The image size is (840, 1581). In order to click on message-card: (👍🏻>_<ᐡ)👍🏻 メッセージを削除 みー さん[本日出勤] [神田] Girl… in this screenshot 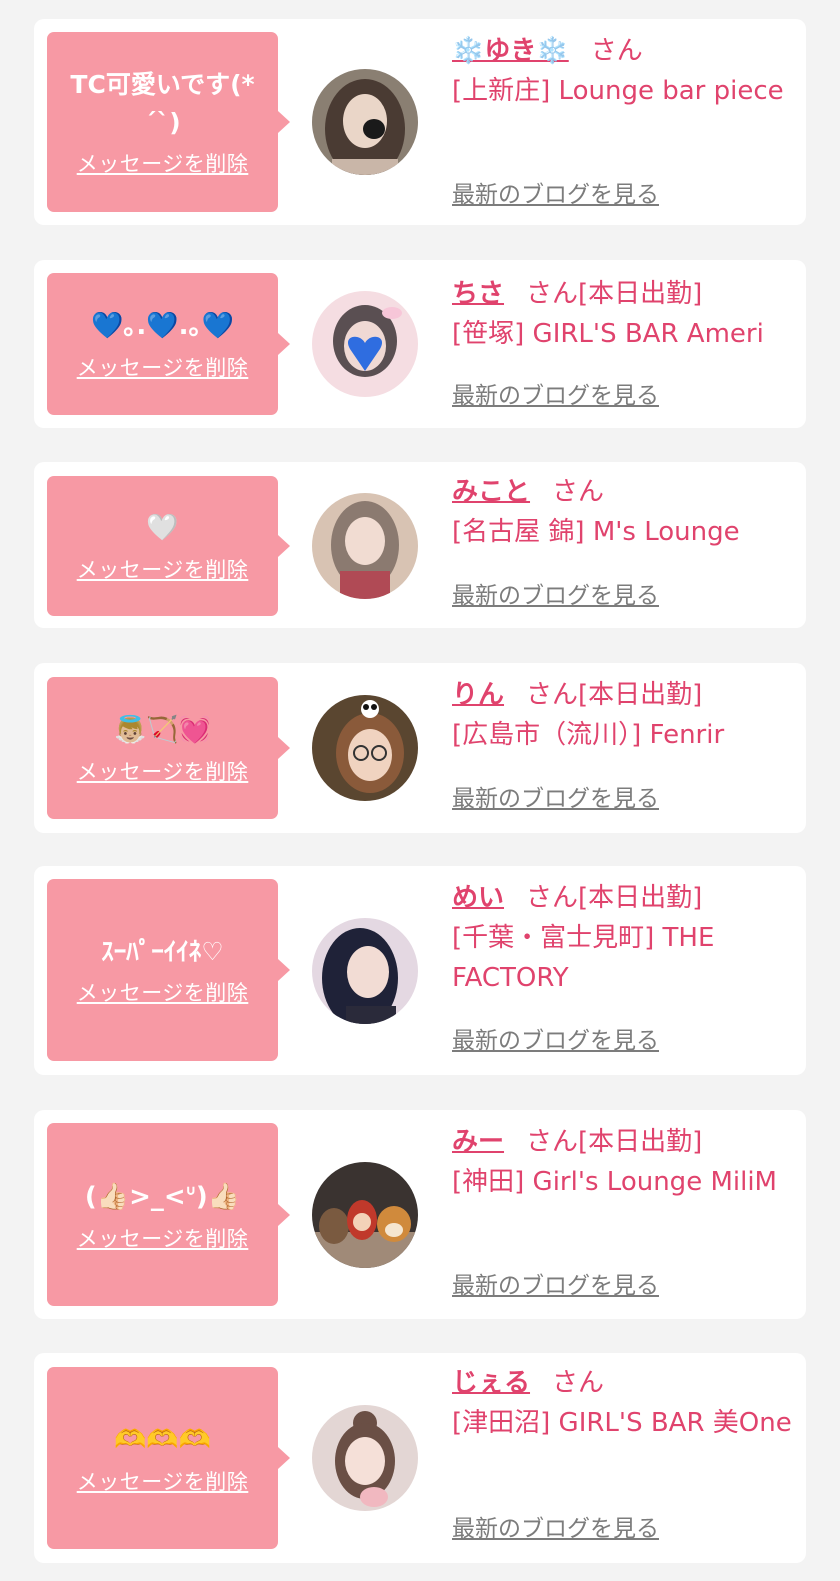, I will do `click(420, 1214)`.